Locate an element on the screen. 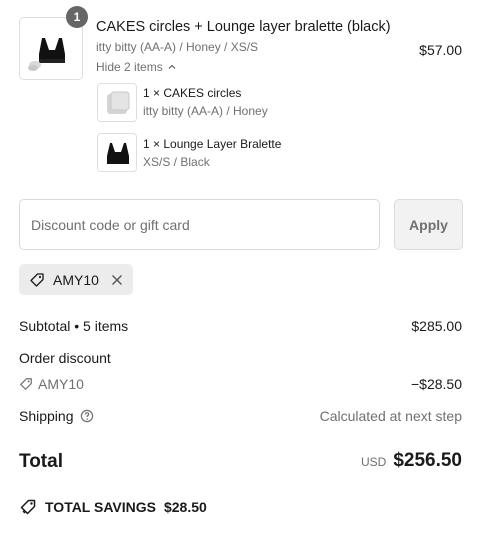 This screenshot has width=487, height=538. savings-value: $28.50 is located at coordinates (185, 507).